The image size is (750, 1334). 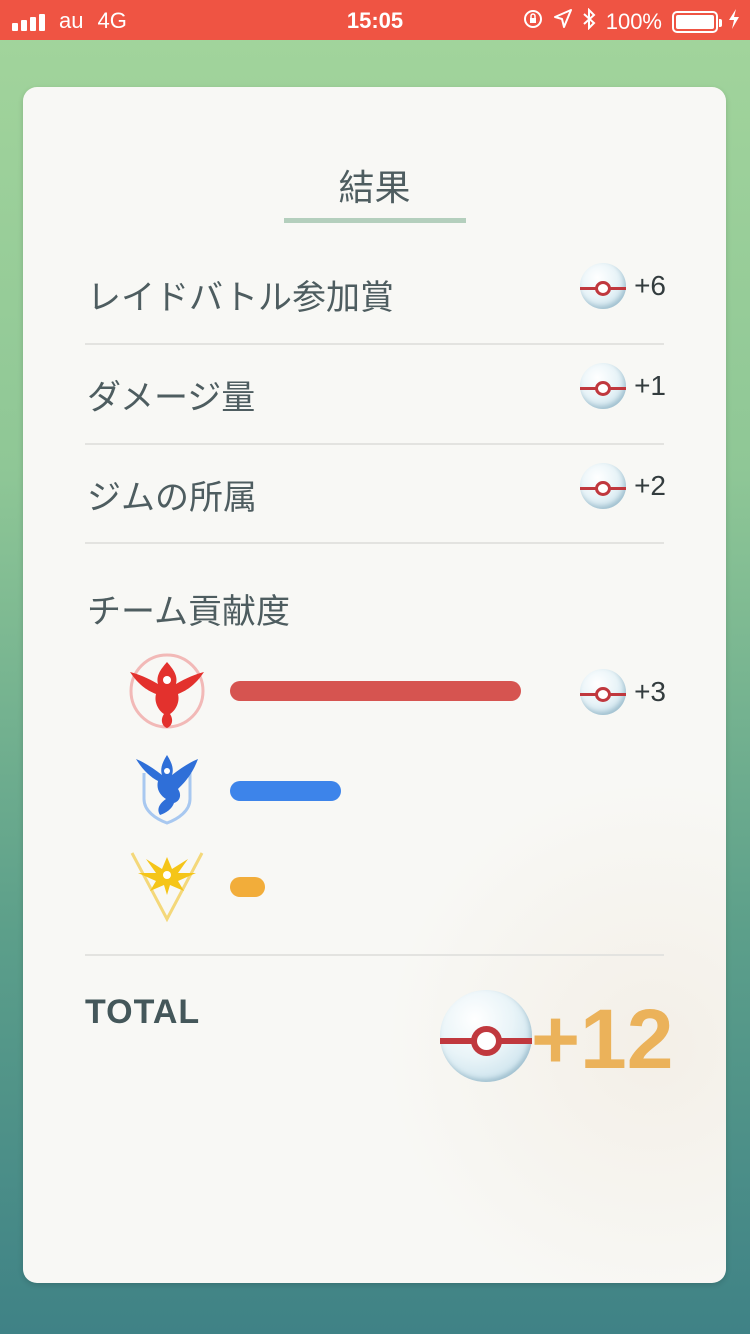 I want to click on team-mystic-contribution-bar, so click(x=285, y=791).